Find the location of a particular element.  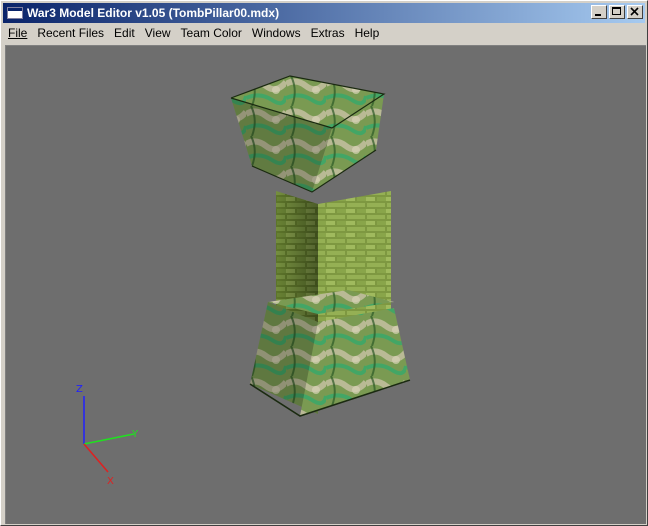

close-button is located at coordinates (635, 12).